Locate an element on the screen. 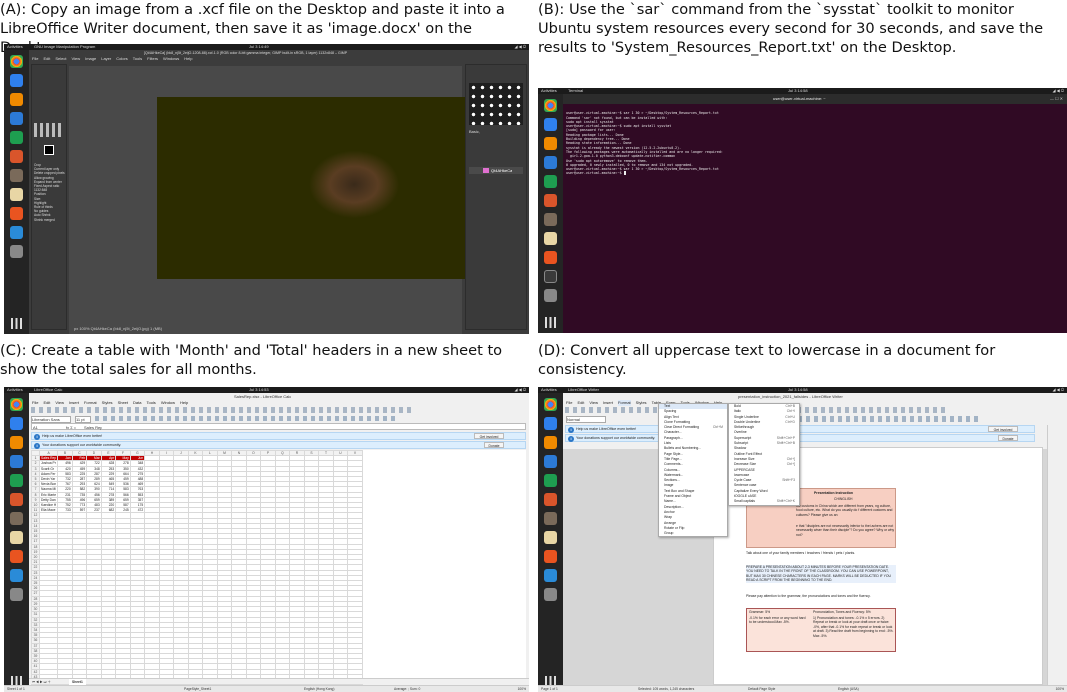 The height and width of the screenshot is (692, 1067). image-canvas is located at coordinates (272, 200).